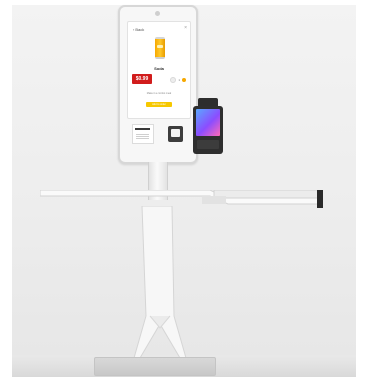  What do you see at coordinates (157, 13) in the screenshot?
I see `camera-lens` at bounding box center [157, 13].